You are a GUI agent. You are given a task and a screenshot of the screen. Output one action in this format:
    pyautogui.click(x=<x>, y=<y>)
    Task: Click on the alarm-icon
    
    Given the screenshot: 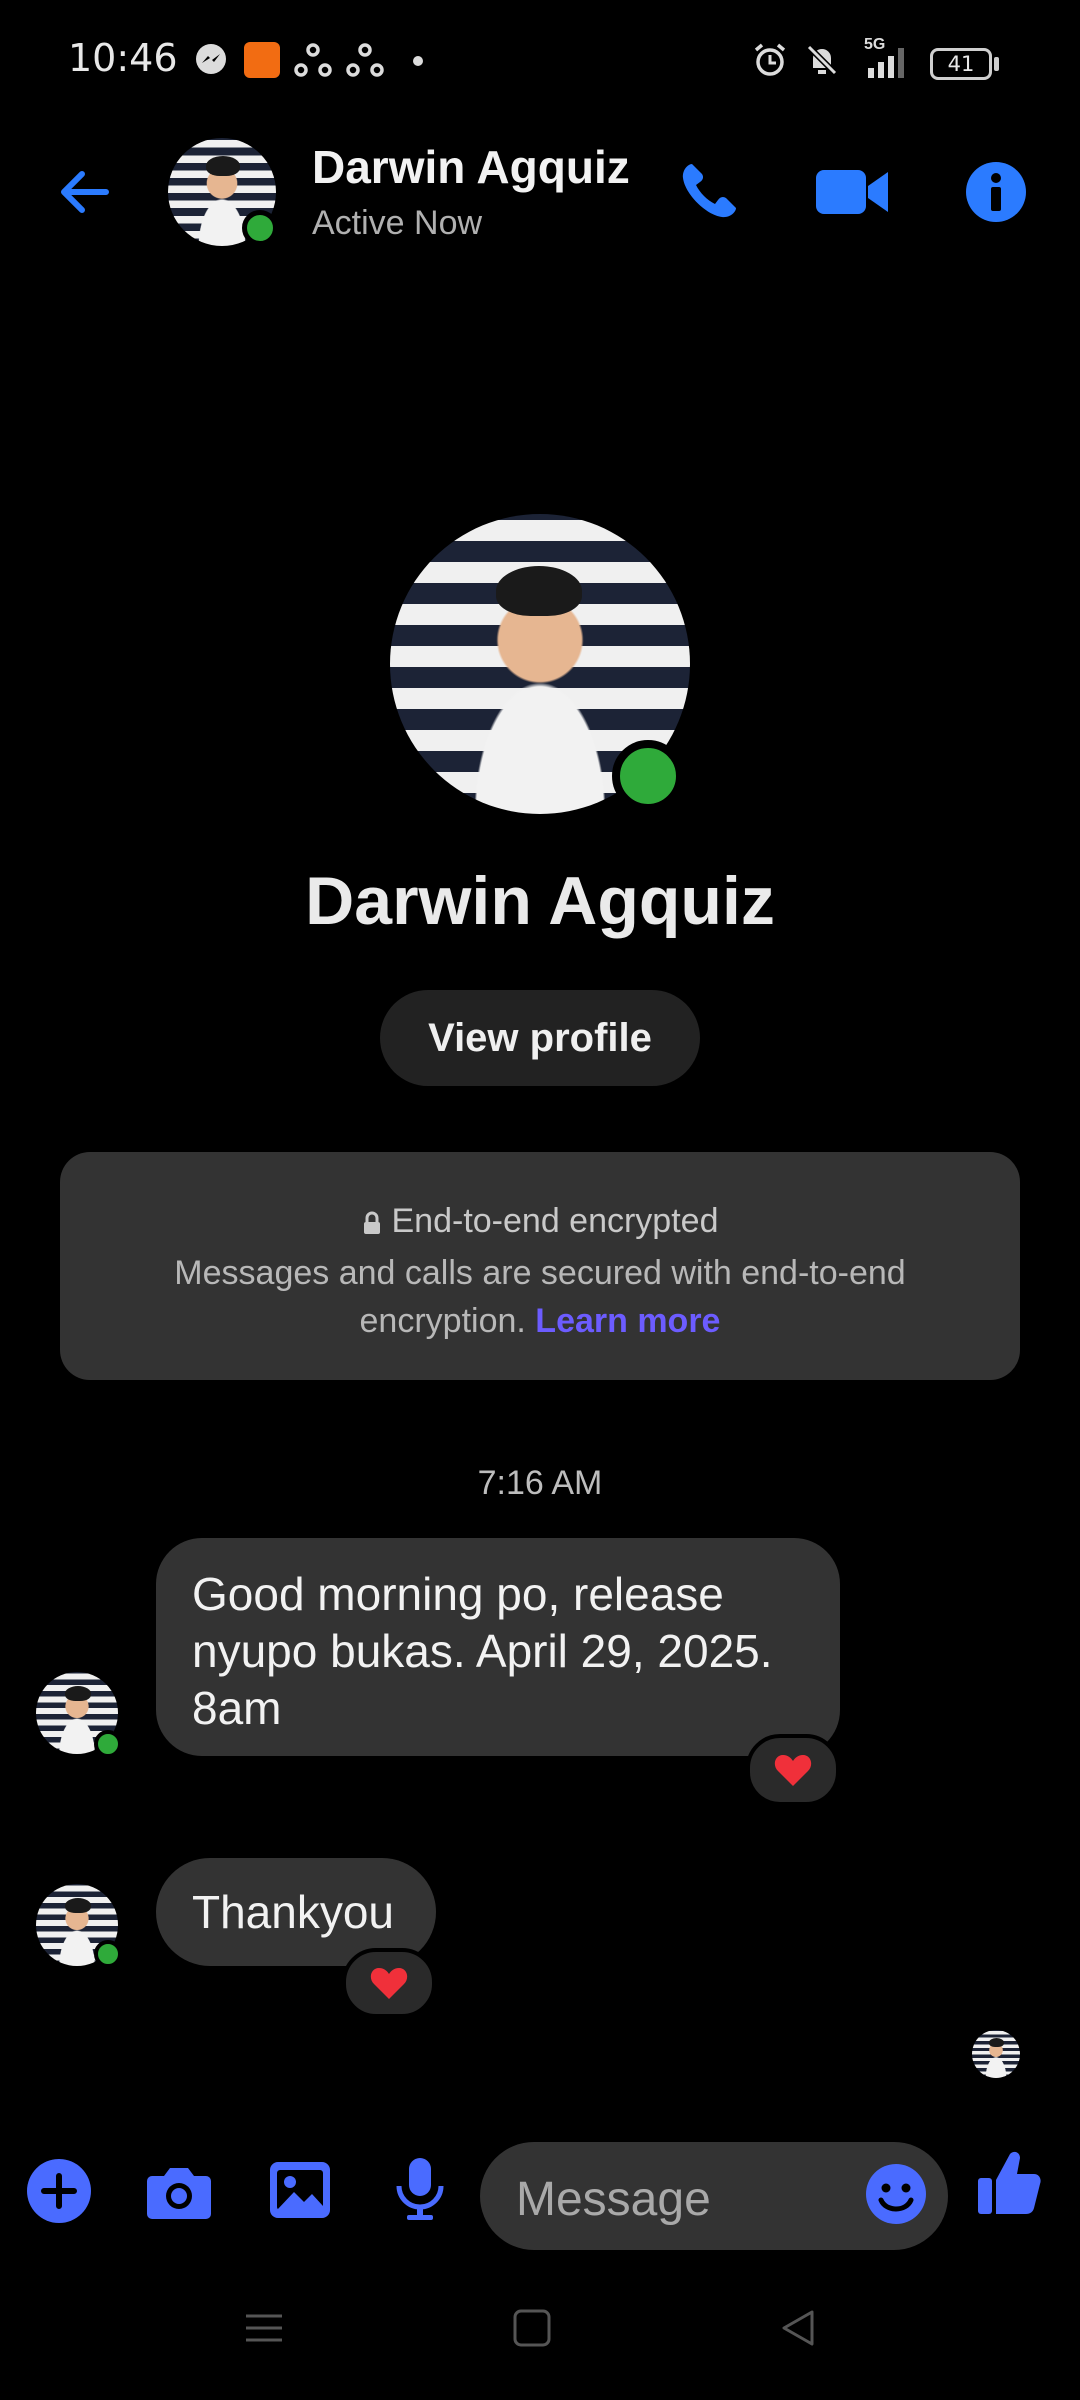 What is the action you would take?
    pyautogui.click(x=770, y=60)
    